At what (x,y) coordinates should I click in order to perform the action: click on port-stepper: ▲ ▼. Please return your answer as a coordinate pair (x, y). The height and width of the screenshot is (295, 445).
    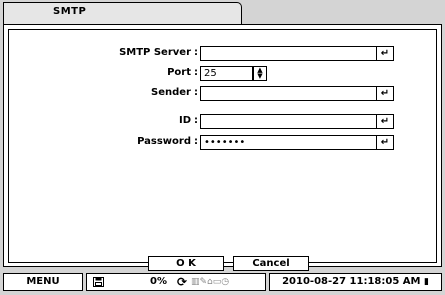
    Looking at the image, I should click on (260, 73).